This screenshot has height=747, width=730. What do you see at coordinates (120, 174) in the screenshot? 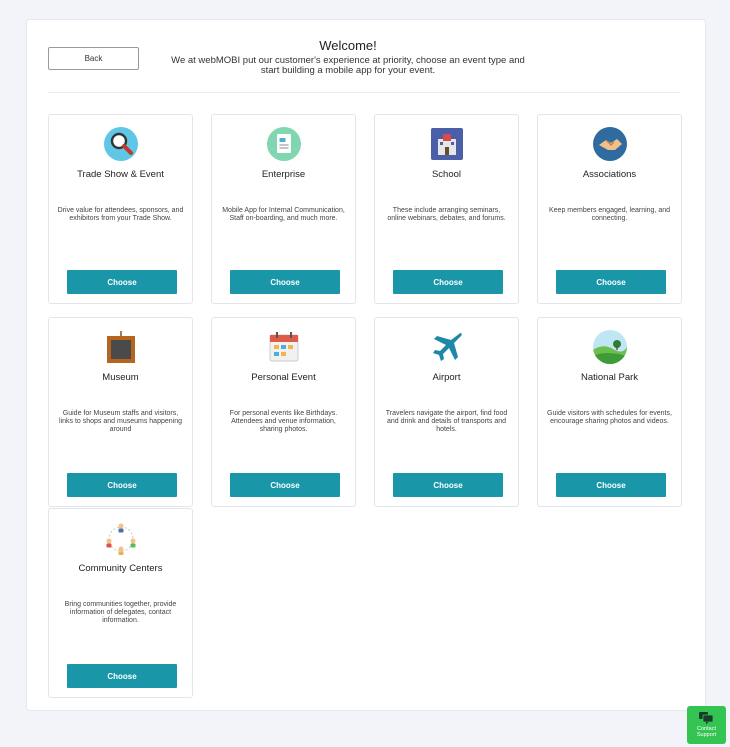
I see `card-title: Trade Show & Event` at bounding box center [120, 174].